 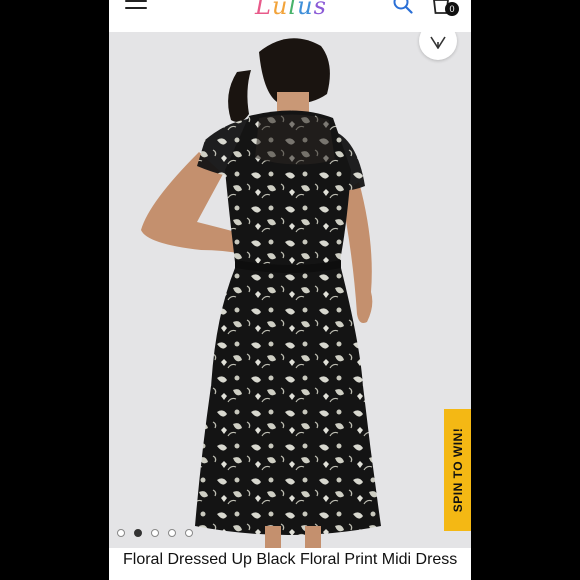 What do you see at coordinates (291, 10) in the screenshot?
I see `lulus-logo: Lulus` at bounding box center [291, 10].